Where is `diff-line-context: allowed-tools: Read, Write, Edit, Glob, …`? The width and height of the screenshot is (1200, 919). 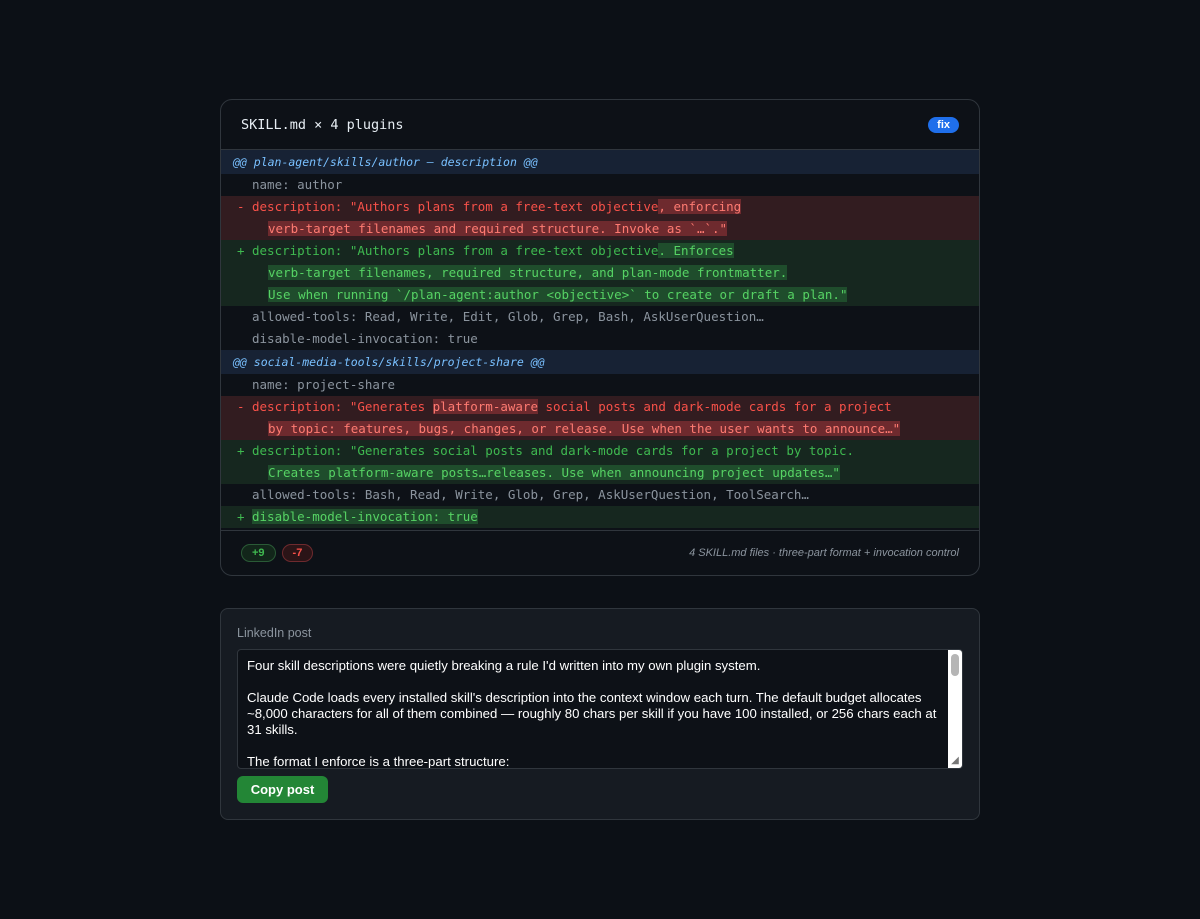 diff-line-context: allowed-tools: Read, Write, Edit, Glob, … is located at coordinates (600, 317).